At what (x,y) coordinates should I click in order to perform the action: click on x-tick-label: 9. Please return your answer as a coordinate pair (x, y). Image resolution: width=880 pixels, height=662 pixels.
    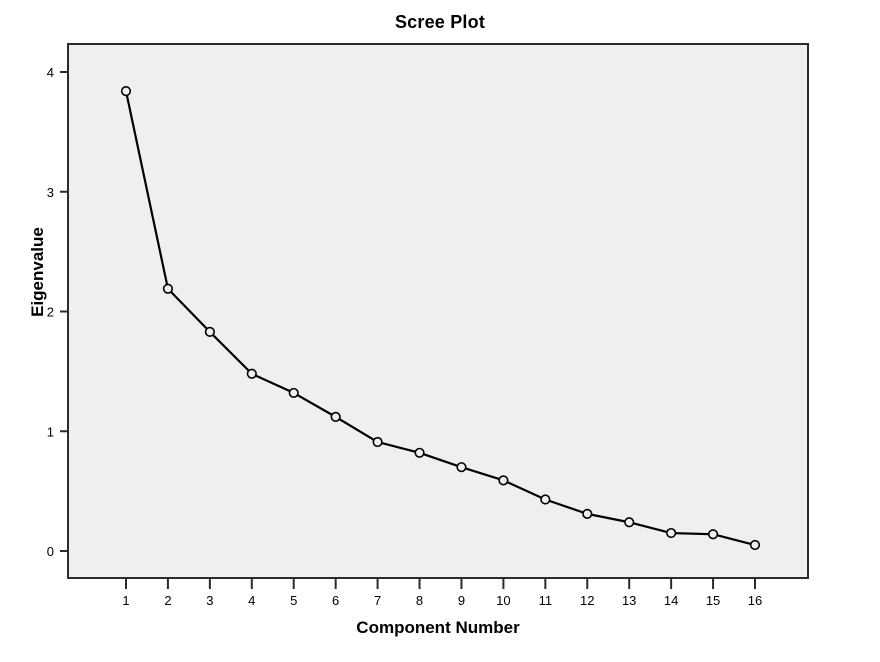
    Looking at the image, I should click on (461, 600).